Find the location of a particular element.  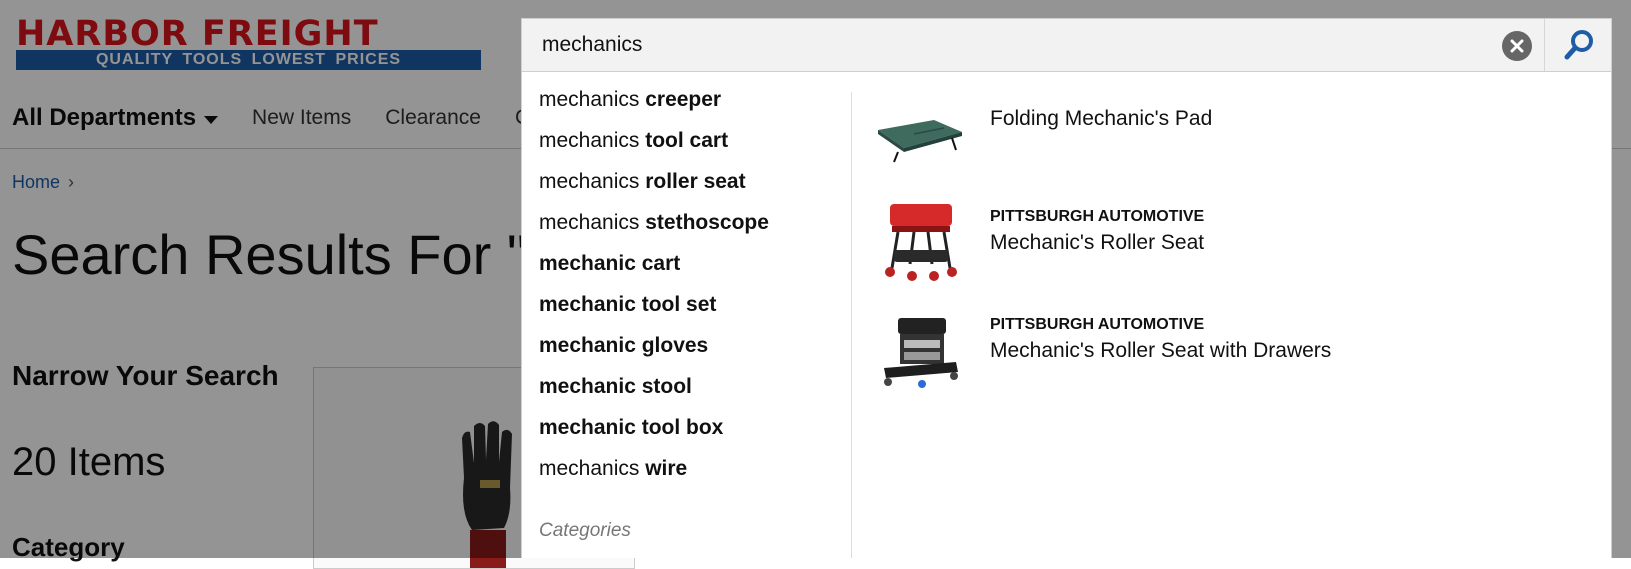

search-input is located at coordinates (1017, 45).